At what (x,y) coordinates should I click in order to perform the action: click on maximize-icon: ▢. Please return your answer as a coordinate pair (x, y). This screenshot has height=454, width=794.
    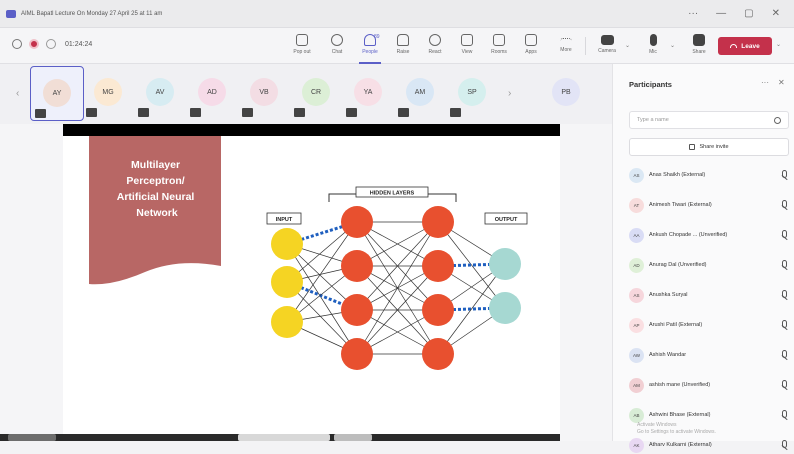
    Looking at the image, I should click on (748, 13).